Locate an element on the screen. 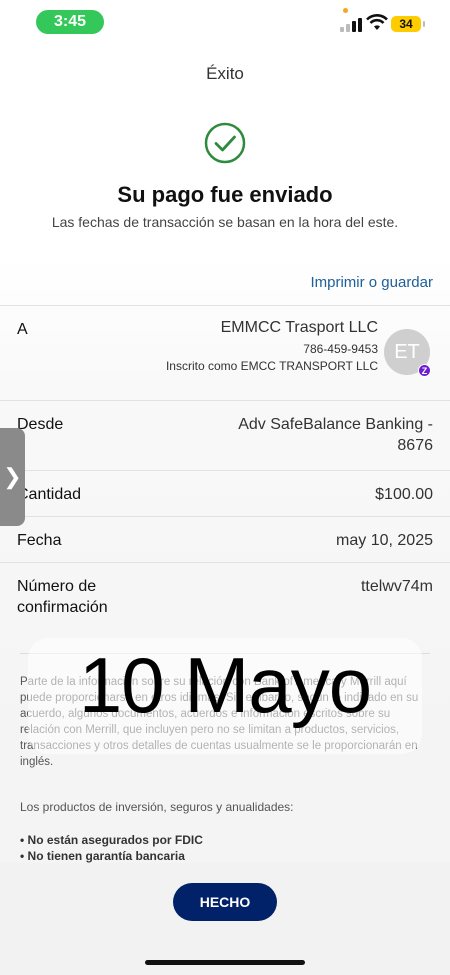 Image resolution: width=450 pixels, height=975 pixels. from-account: Adv SafeBalance Banking - 8676 is located at coordinates (335, 435).